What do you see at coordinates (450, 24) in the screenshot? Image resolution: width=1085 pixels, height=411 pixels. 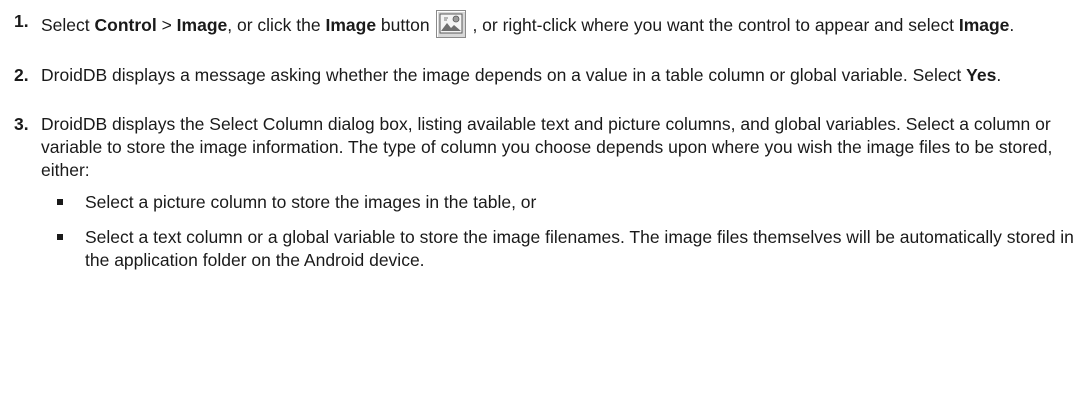 I see `image-button-icon` at bounding box center [450, 24].